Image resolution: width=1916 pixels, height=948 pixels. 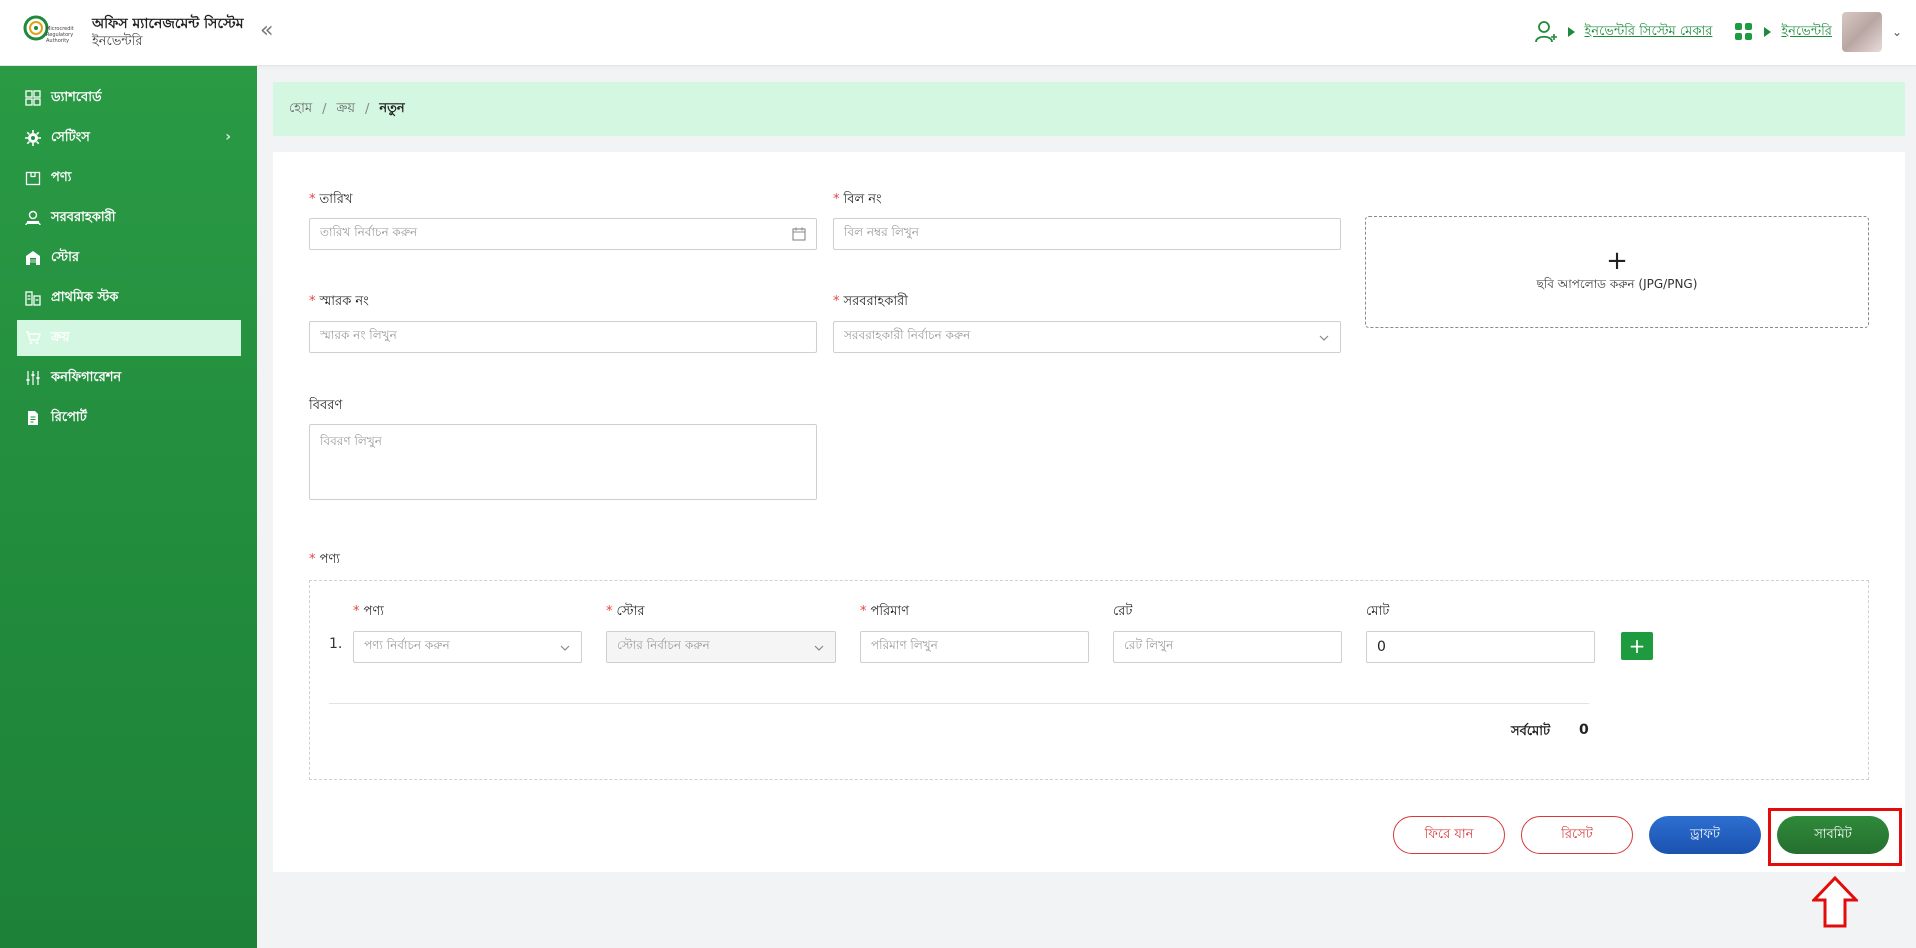 I want to click on sidebar-item-label: ড্যাশবোর্ড, so click(x=76, y=97).